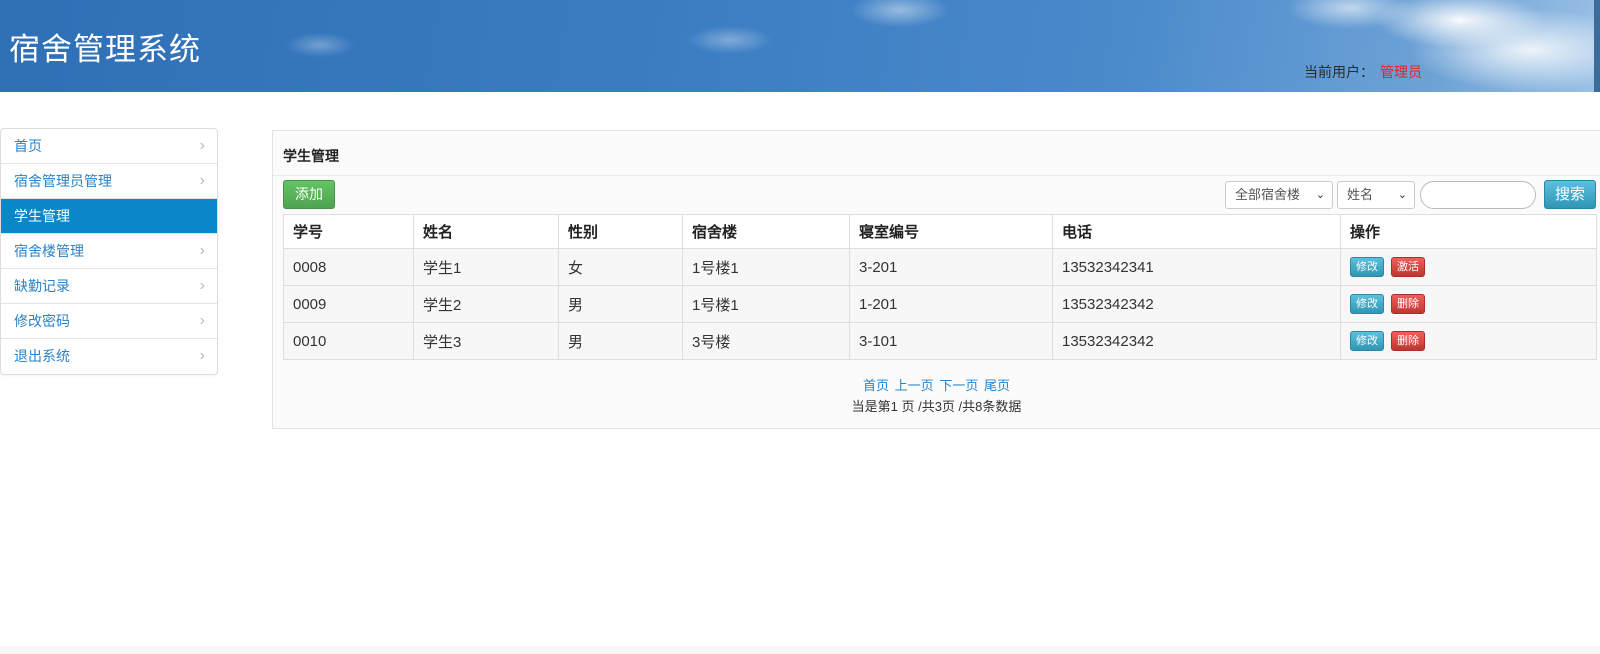 Image resolution: width=1600 pixels, height=654 pixels. I want to click on search-input, so click(1478, 195).